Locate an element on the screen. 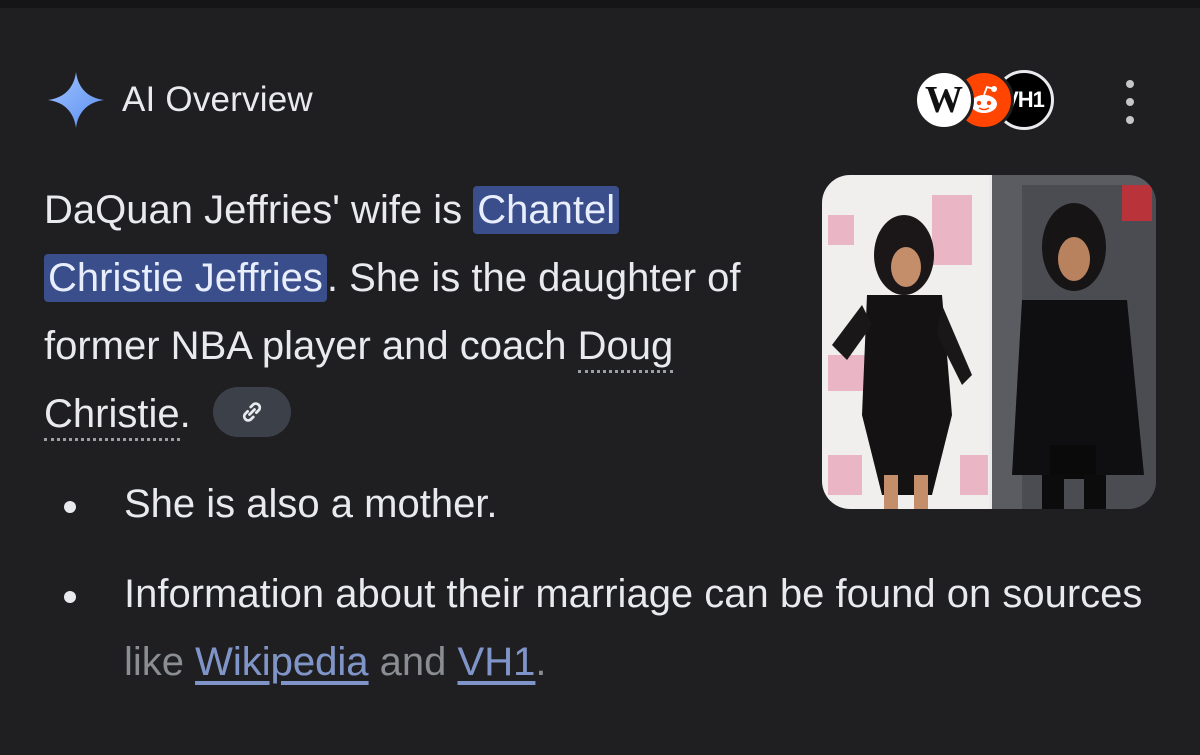 The height and width of the screenshot is (755, 1200). wikipedia-glyph: W is located at coordinates (944, 100).